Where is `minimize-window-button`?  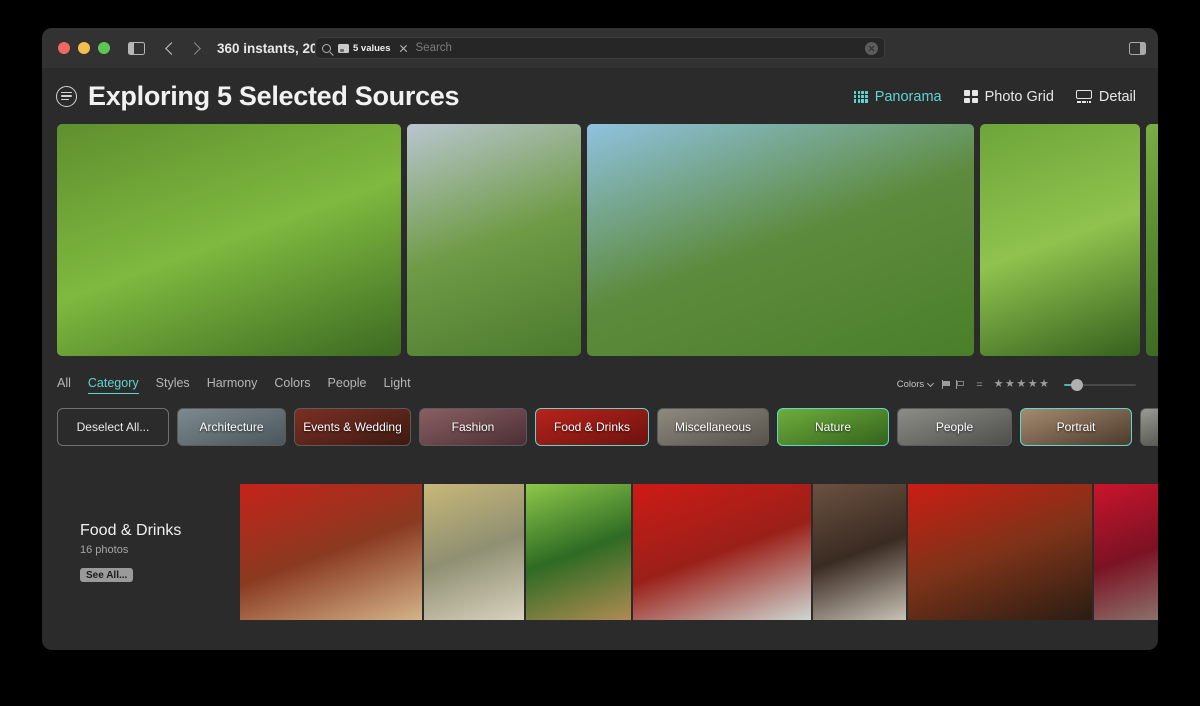 minimize-window-button is located at coordinates (84, 48).